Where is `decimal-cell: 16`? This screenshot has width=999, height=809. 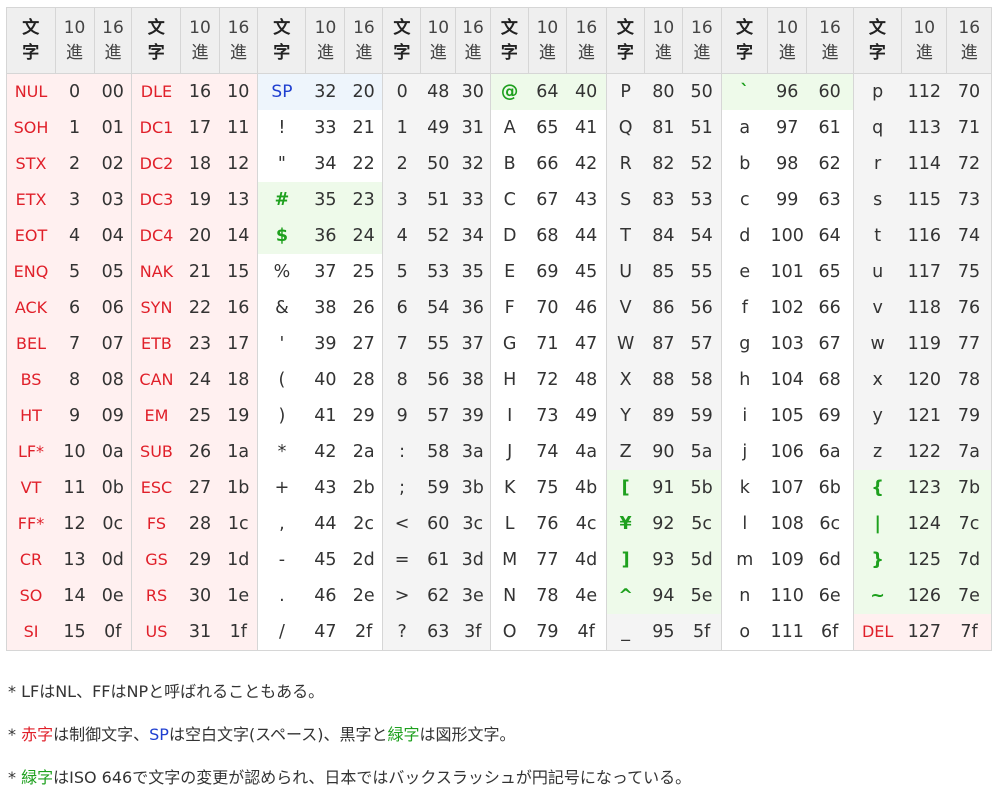 decimal-cell: 16 is located at coordinates (200, 91).